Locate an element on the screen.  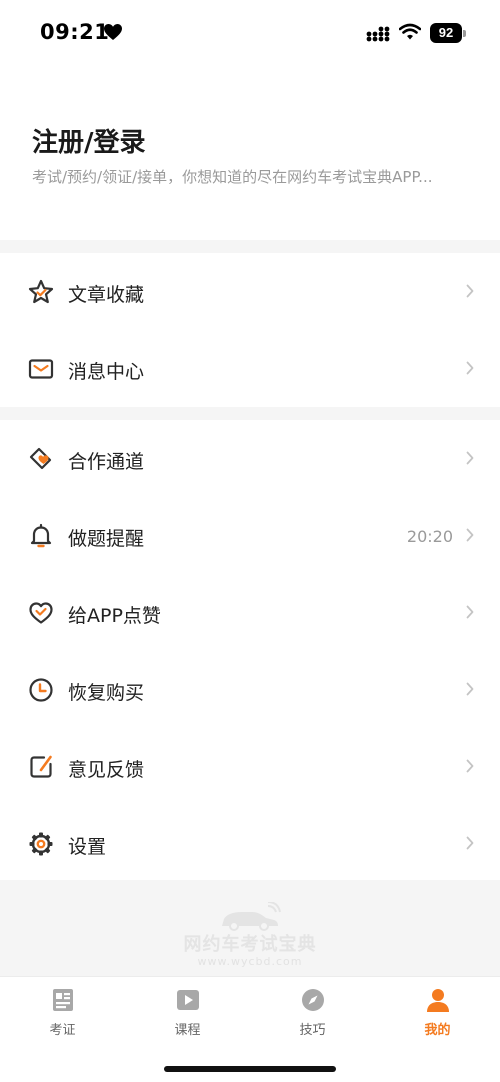
bell-icon is located at coordinates (41, 535).